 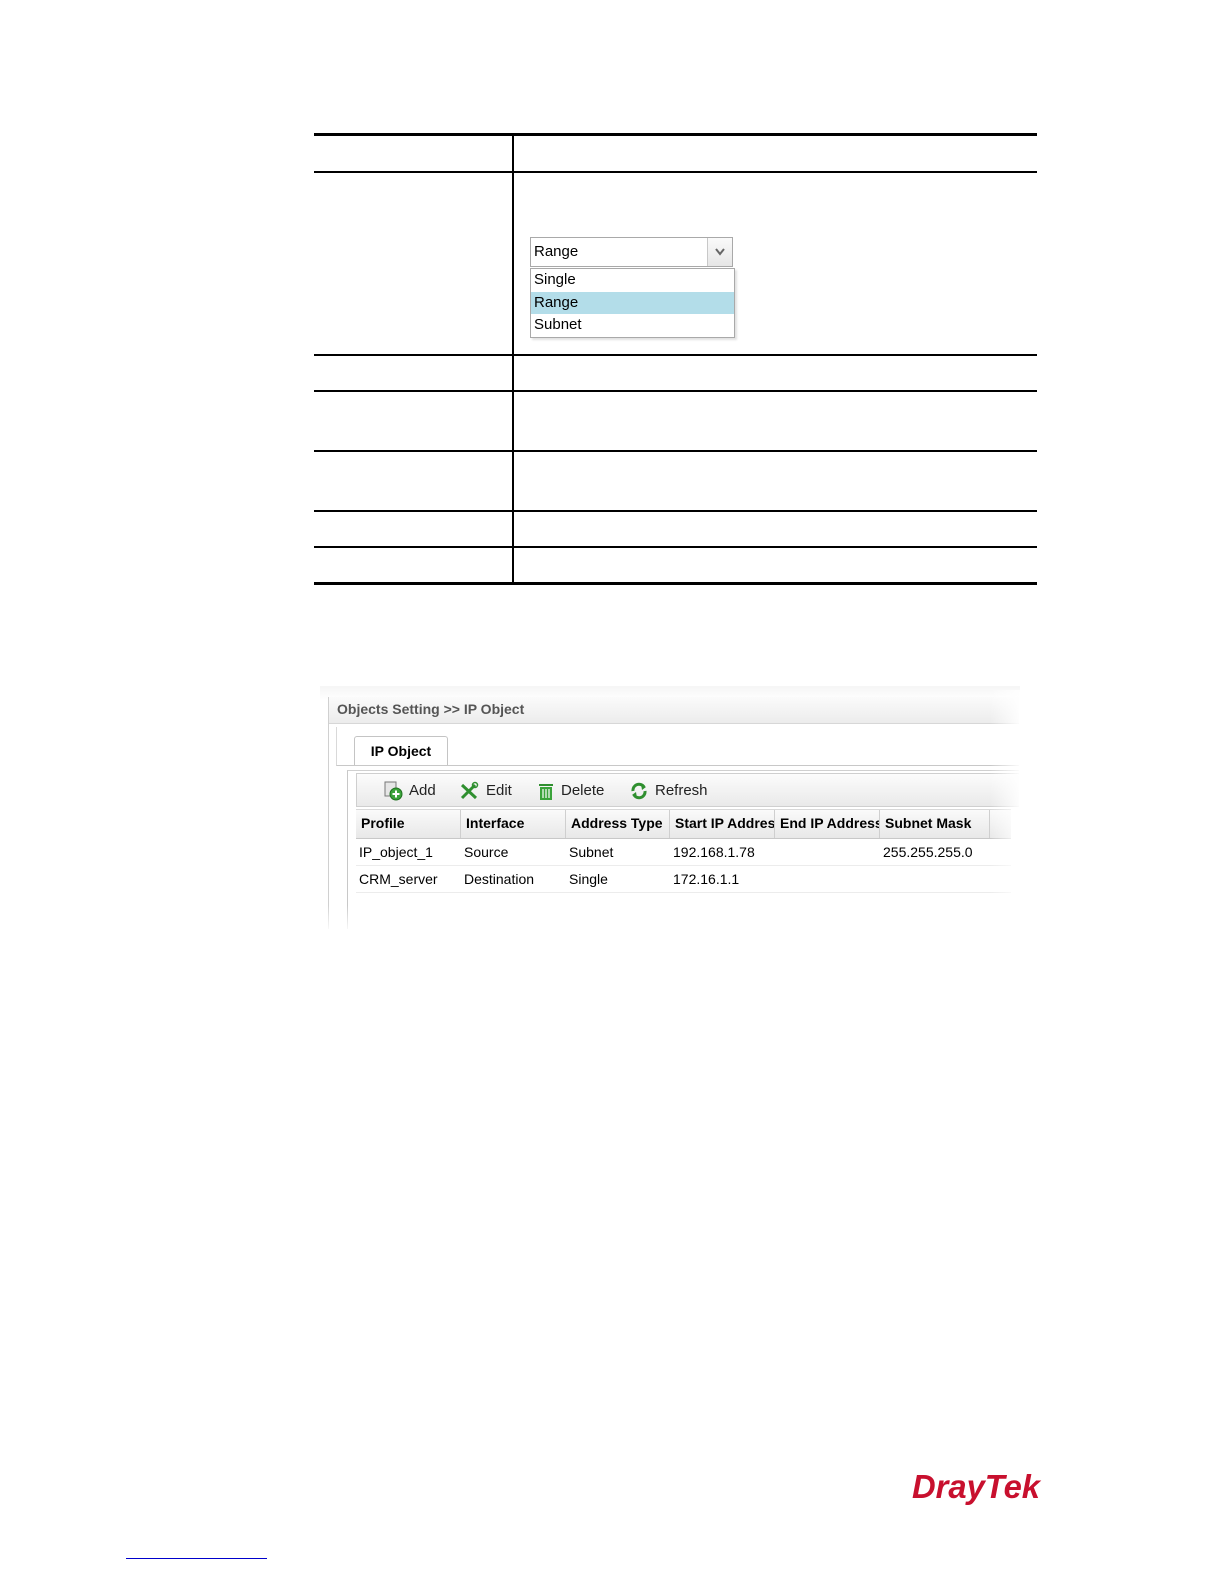 I want to click on address-type-example: Range Single Range Subnet, so click(x=775, y=263).